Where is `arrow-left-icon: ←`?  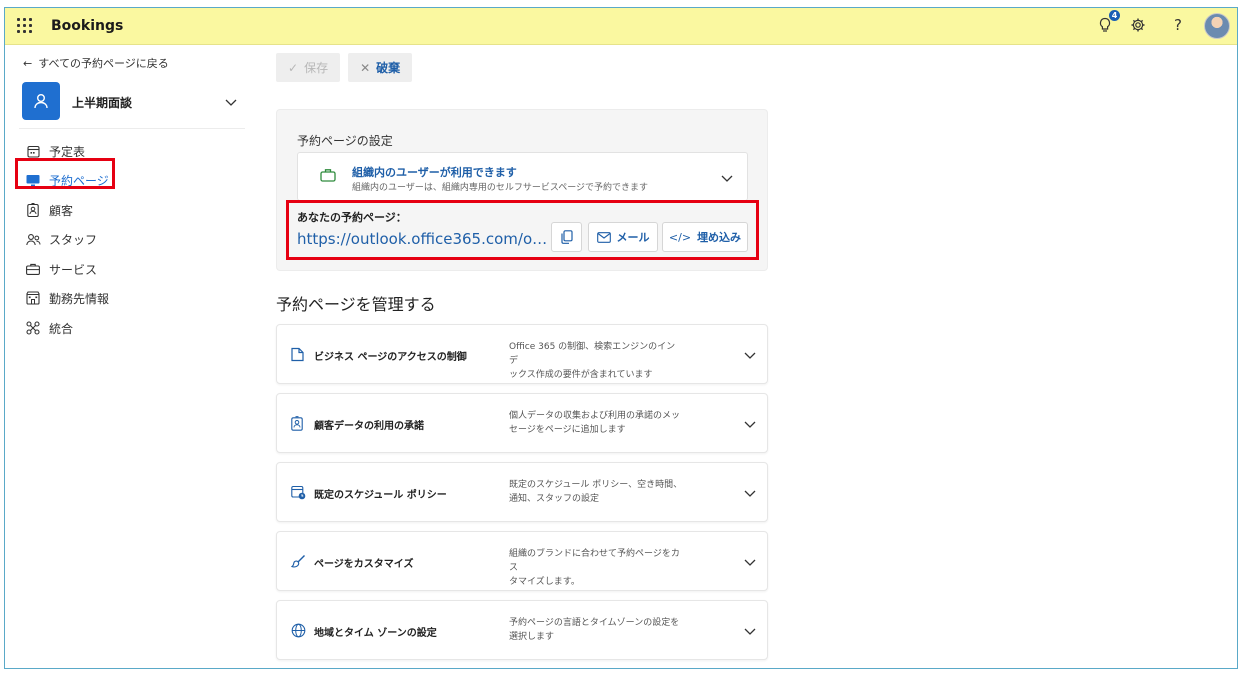
arrow-left-icon: ← is located at coordinates (28, 63).